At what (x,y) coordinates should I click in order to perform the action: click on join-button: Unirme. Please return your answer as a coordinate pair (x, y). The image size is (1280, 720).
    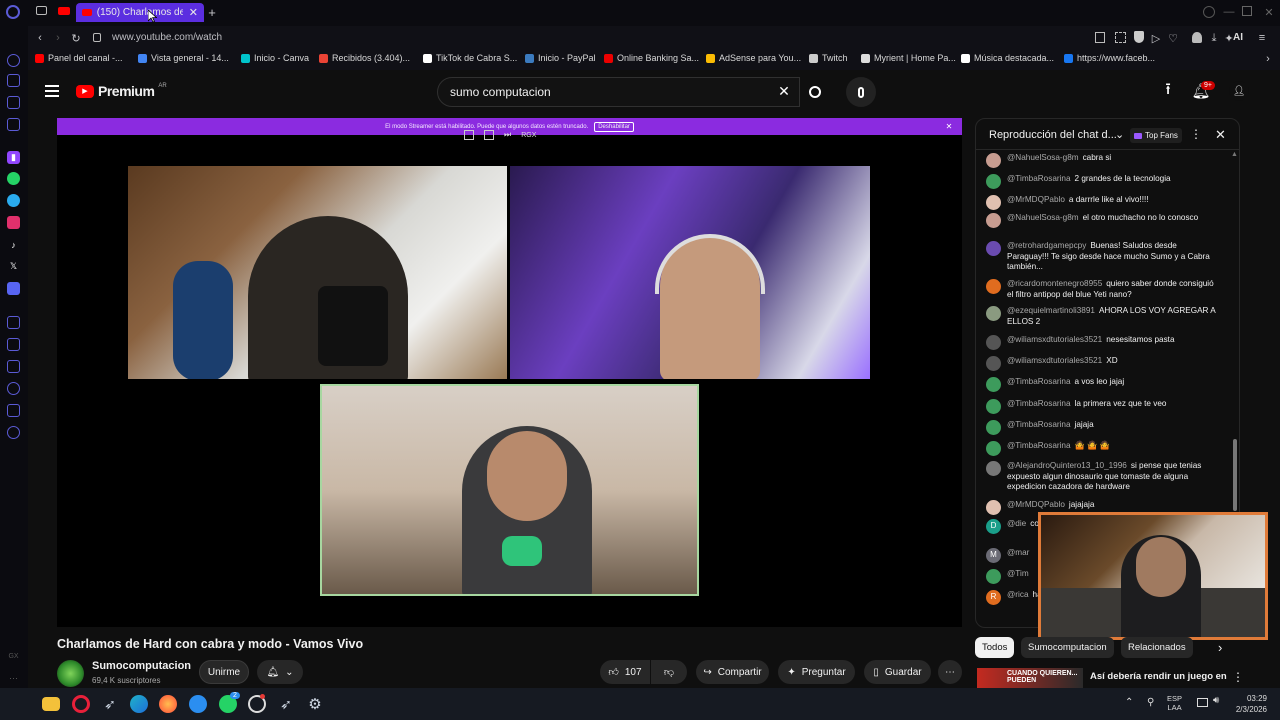
    Looking at the image, I should click on (224, 672).